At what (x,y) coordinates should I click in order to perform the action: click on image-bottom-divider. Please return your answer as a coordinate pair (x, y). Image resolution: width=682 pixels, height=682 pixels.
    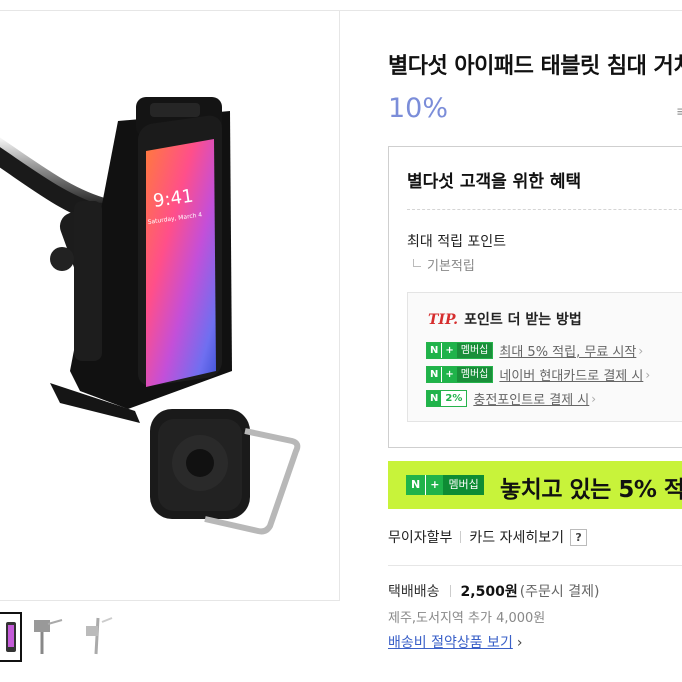
    Looking at the image, I should click on (170, 600).